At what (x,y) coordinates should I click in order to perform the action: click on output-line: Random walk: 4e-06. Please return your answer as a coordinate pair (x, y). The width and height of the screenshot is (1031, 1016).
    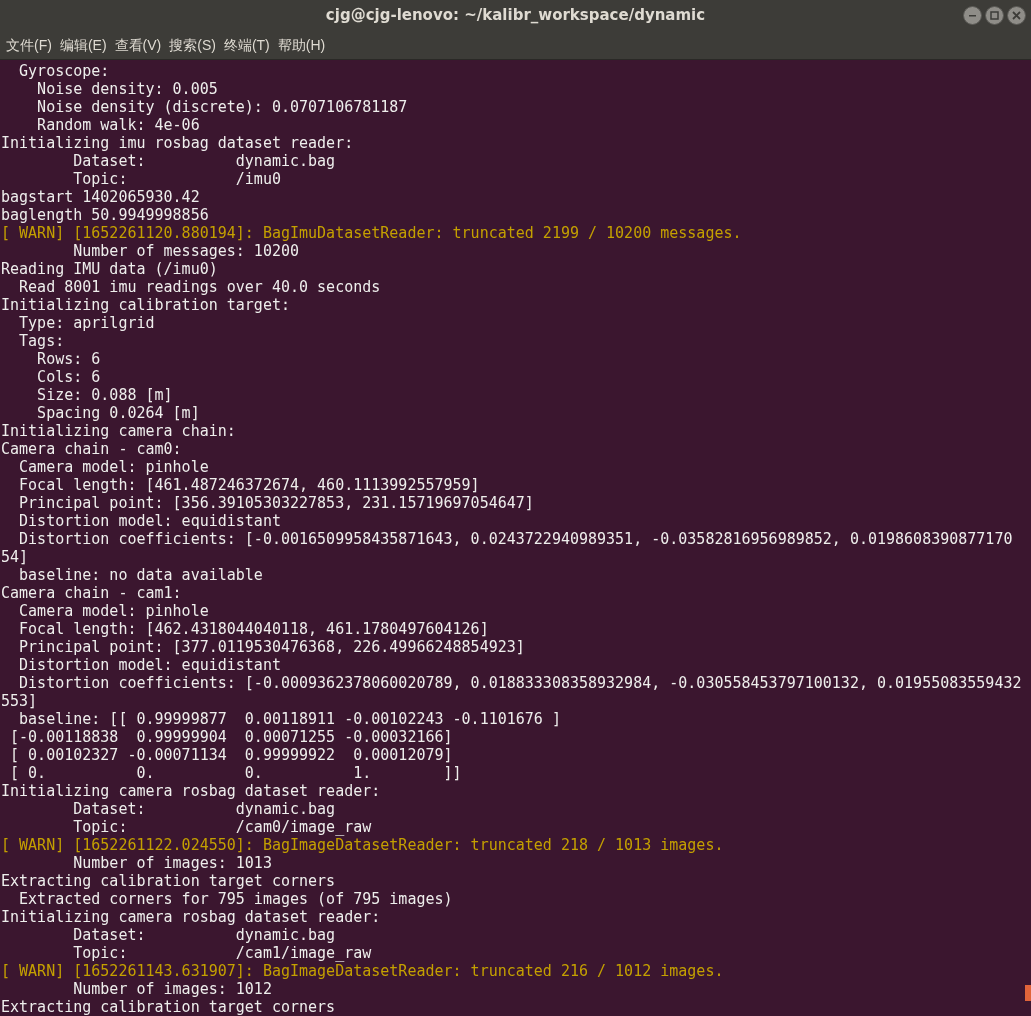
    Looking at the image, I should click on (118, 125).